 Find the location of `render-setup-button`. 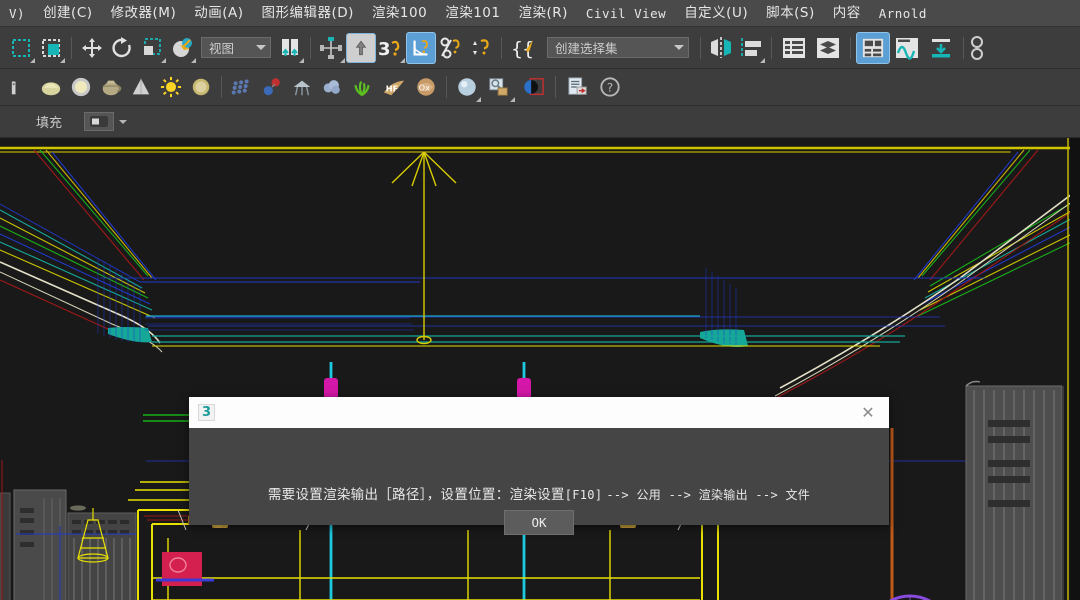

render-setup-button is located at coordinates (21, 87).